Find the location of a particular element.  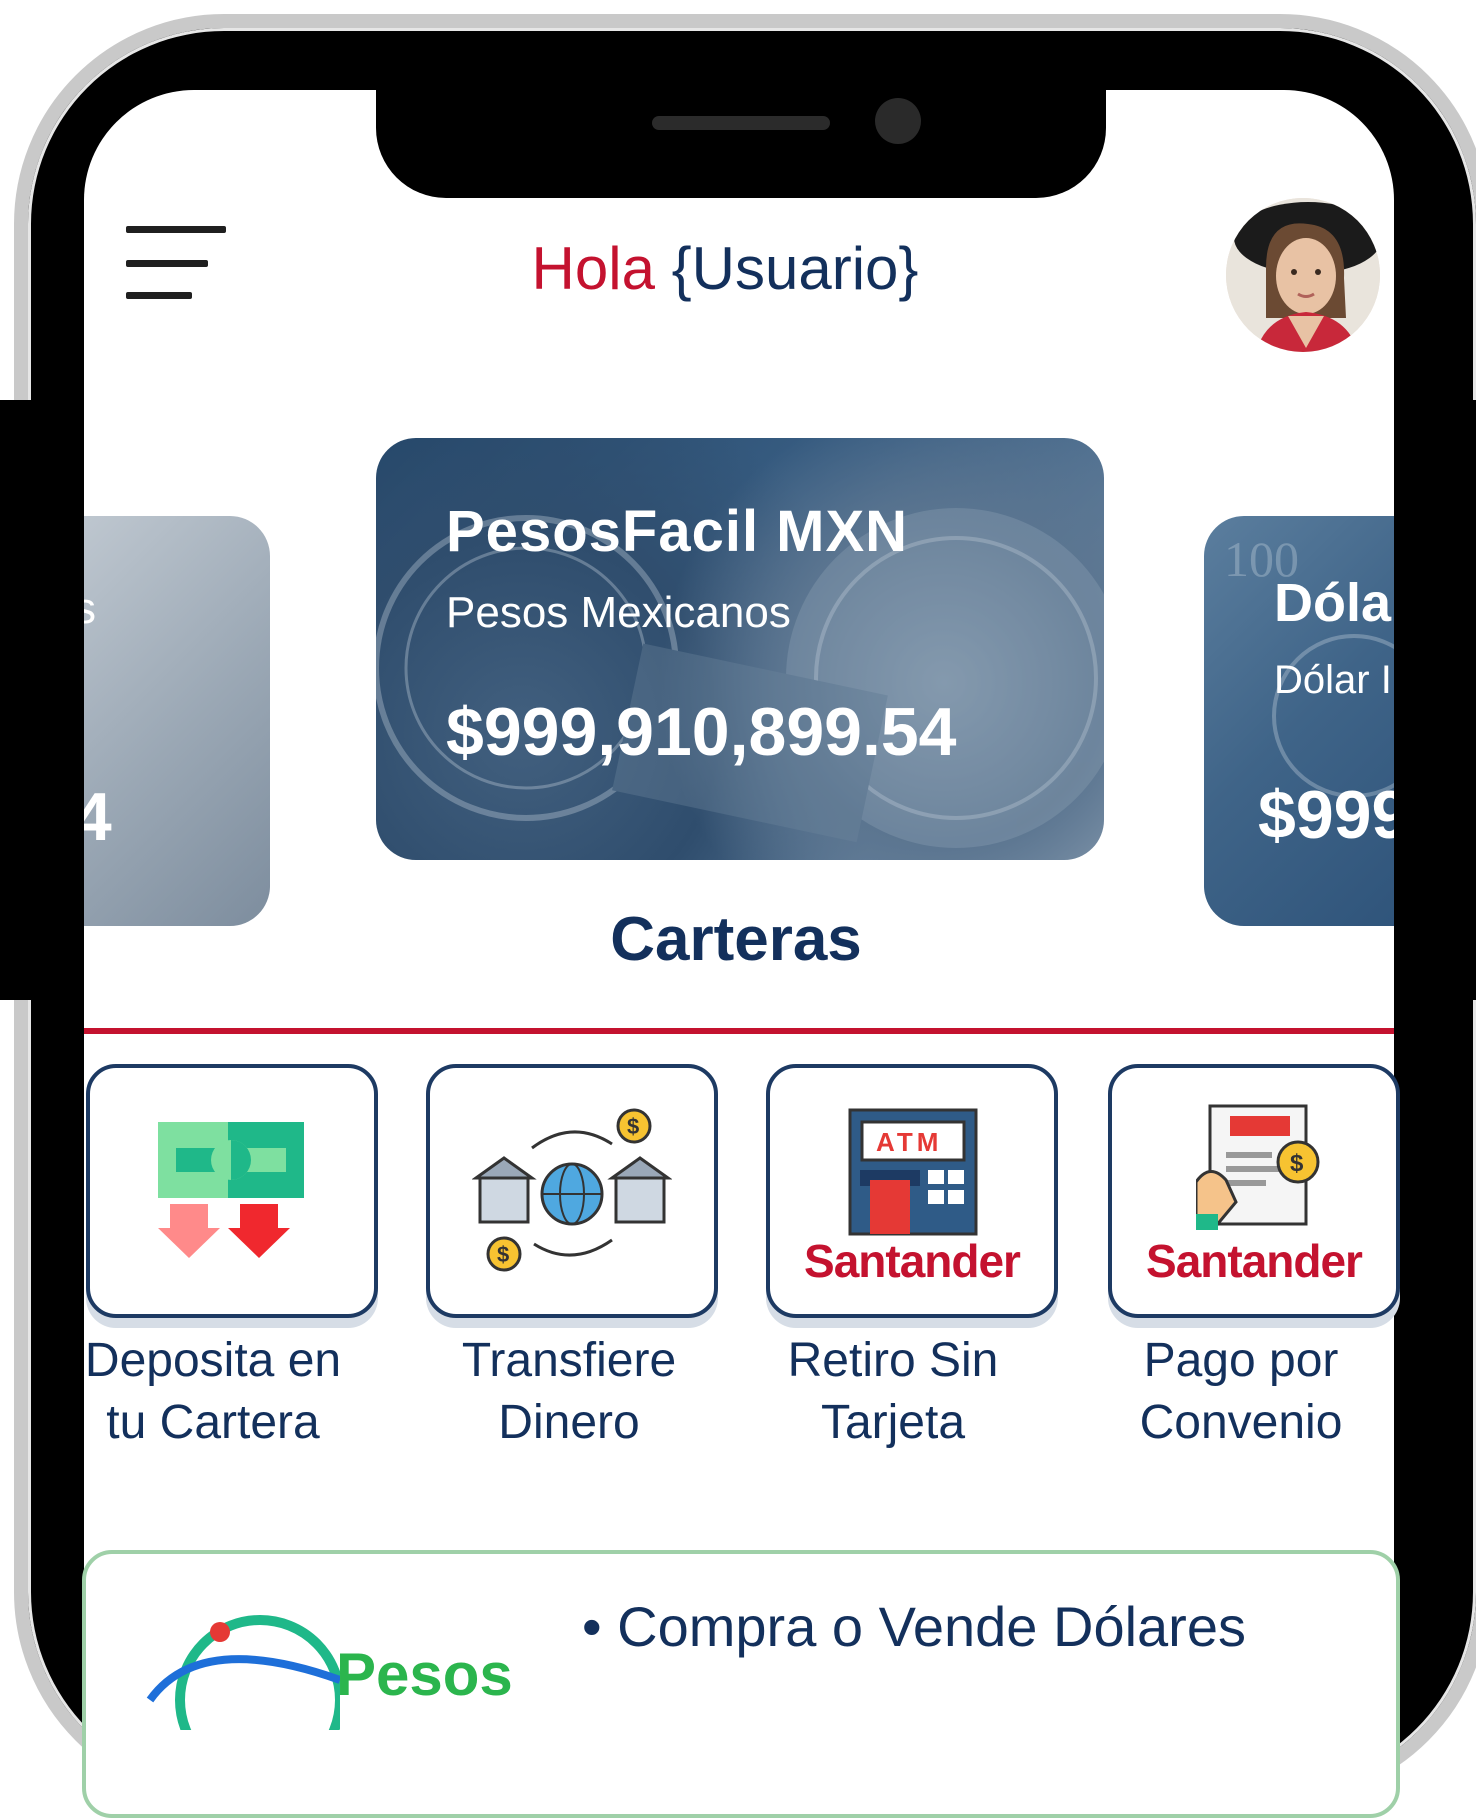

deposit-wallet-label: Deposita en tu Cartera is located at coordinates (213, 1392).